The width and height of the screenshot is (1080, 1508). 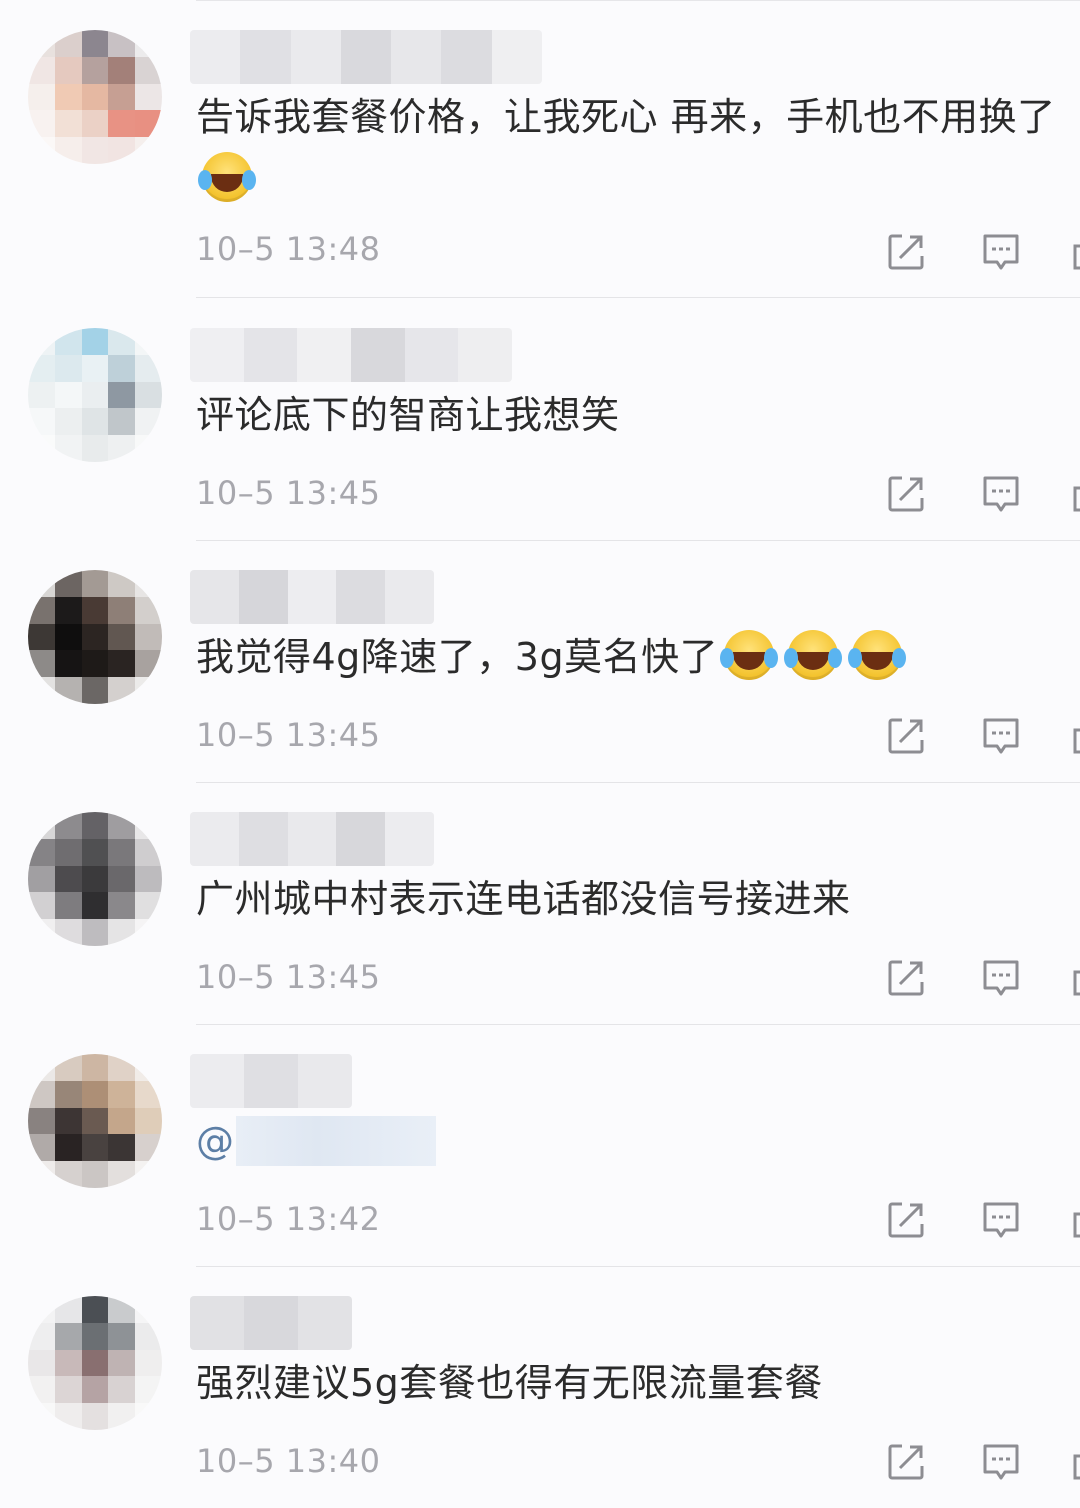 I want to click on mention: @, so click(x=316, y=1141).